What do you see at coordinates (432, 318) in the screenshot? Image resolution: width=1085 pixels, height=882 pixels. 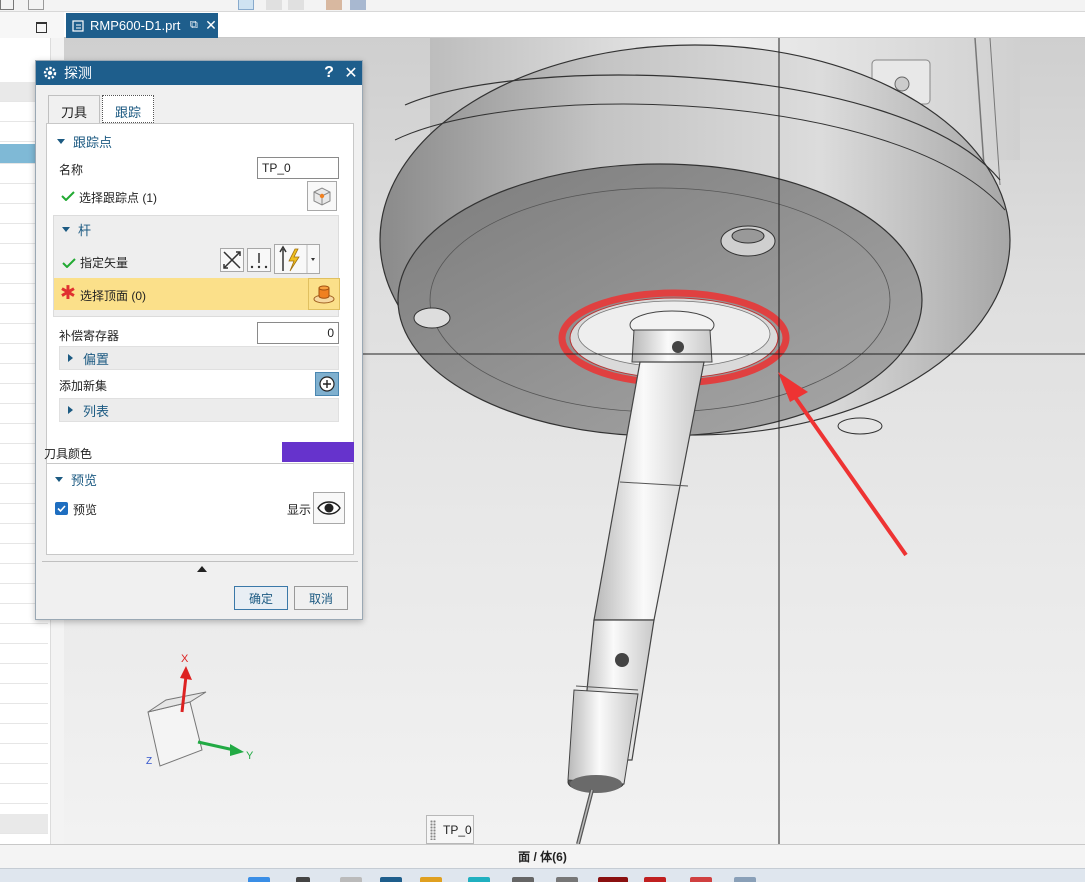 I see `screw-hole` at bounding box center [432, 318].